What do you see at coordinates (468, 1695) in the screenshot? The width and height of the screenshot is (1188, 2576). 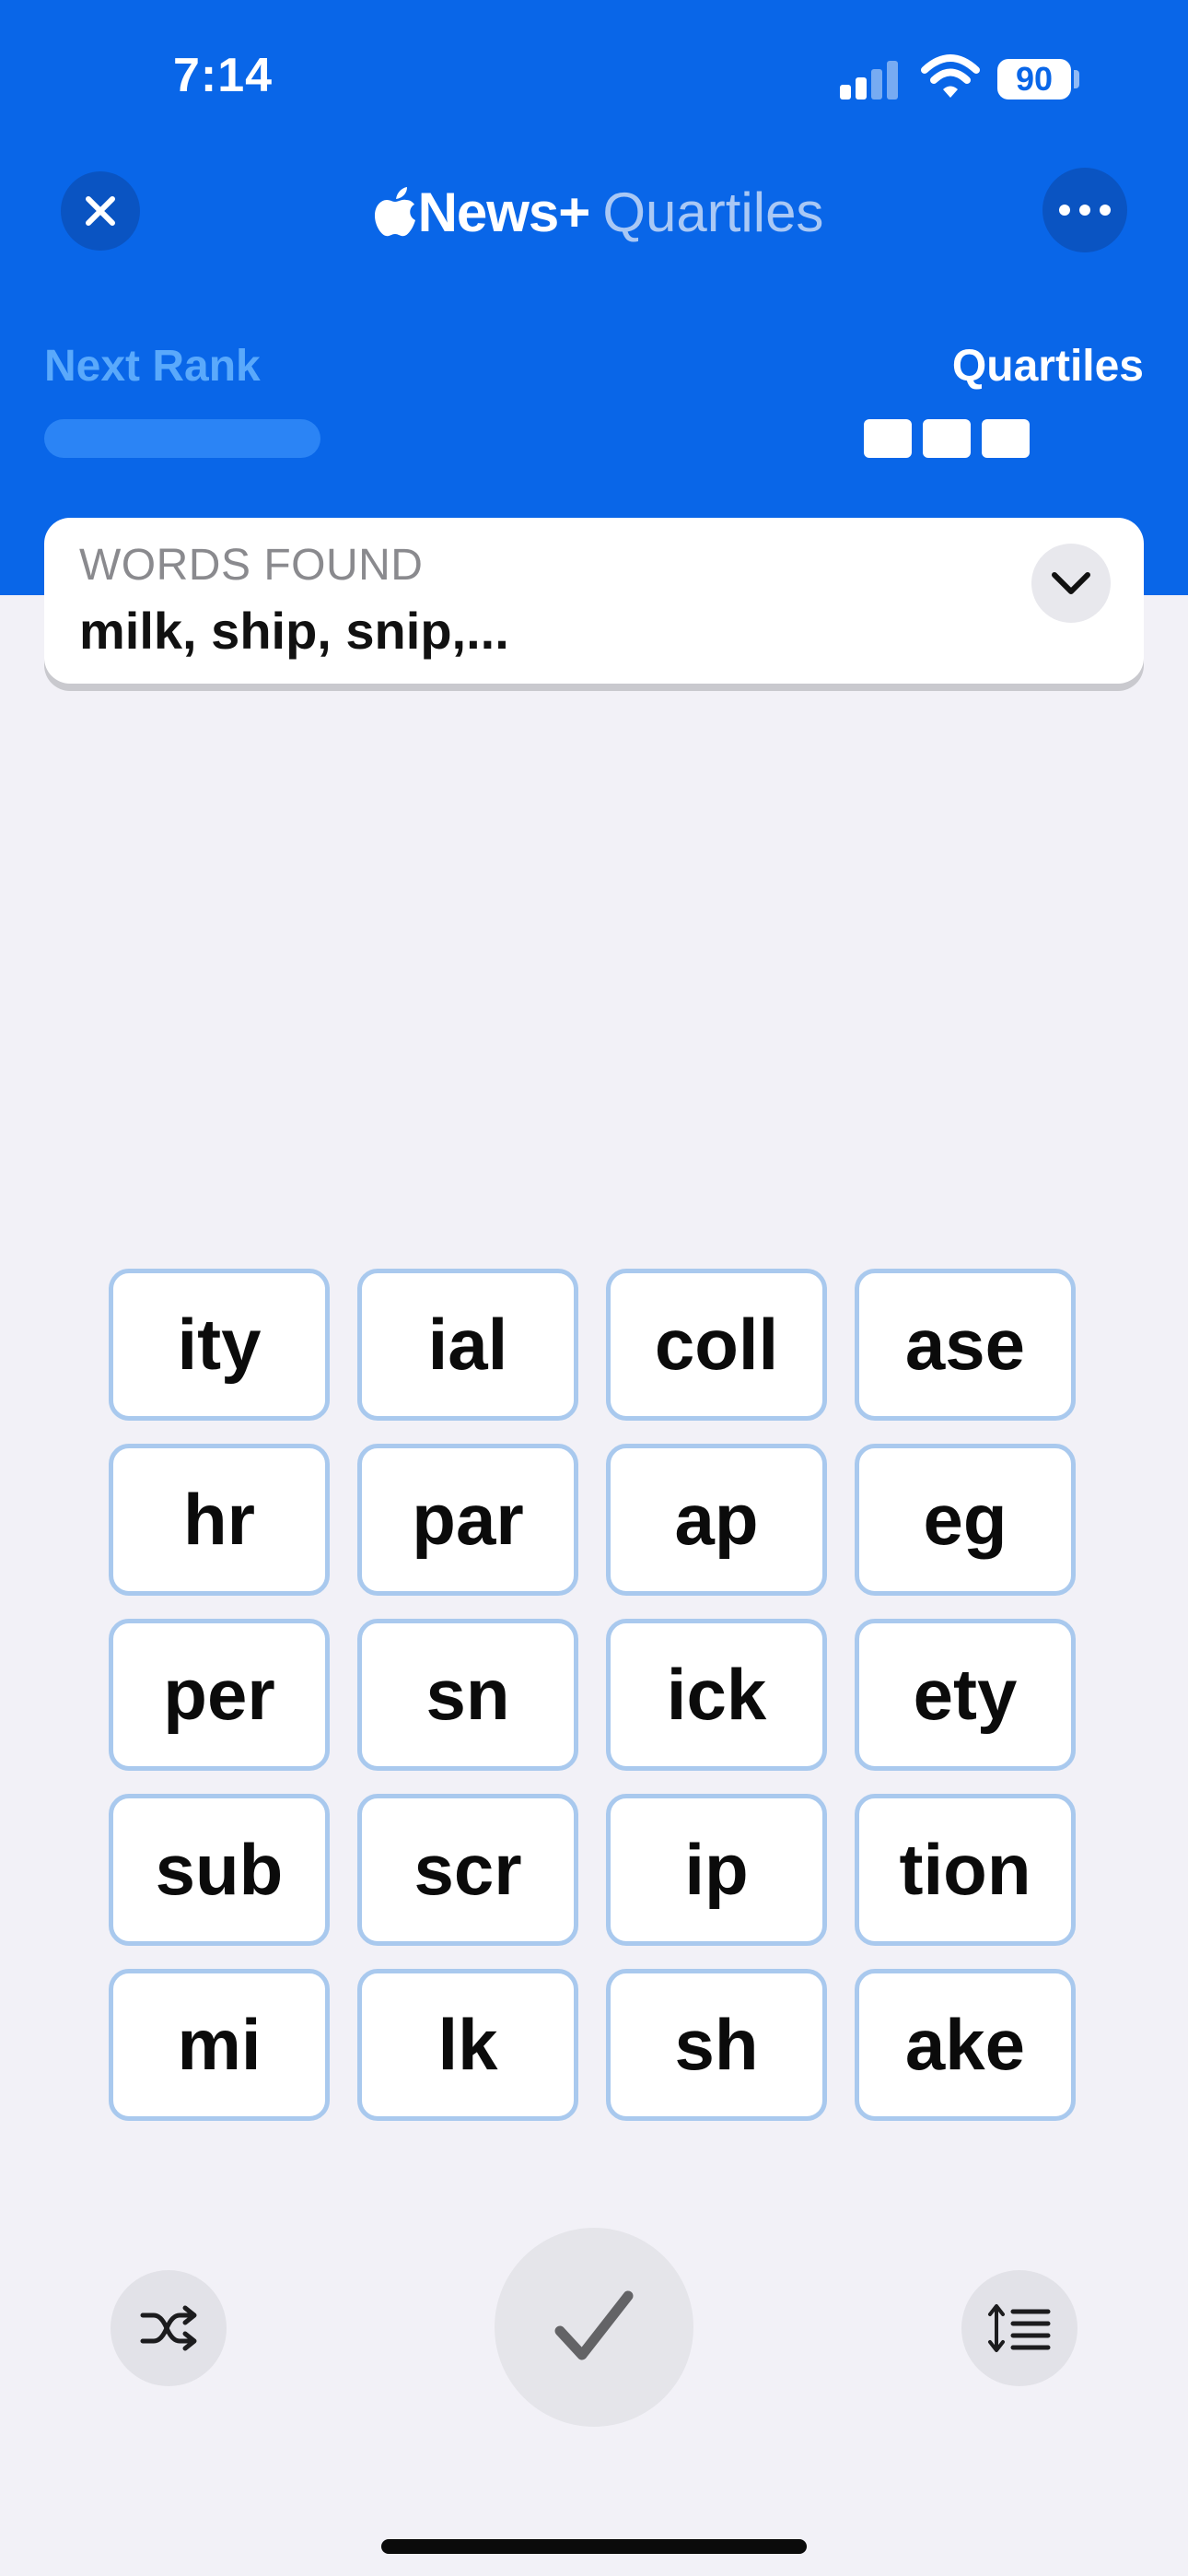 I see `tile: sn` at bounding box center [468, 1695].